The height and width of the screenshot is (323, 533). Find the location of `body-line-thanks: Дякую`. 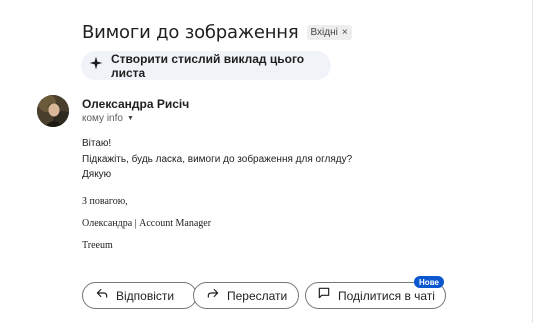

body-line-thanks: Дякую is located at coordinates (97, 174).